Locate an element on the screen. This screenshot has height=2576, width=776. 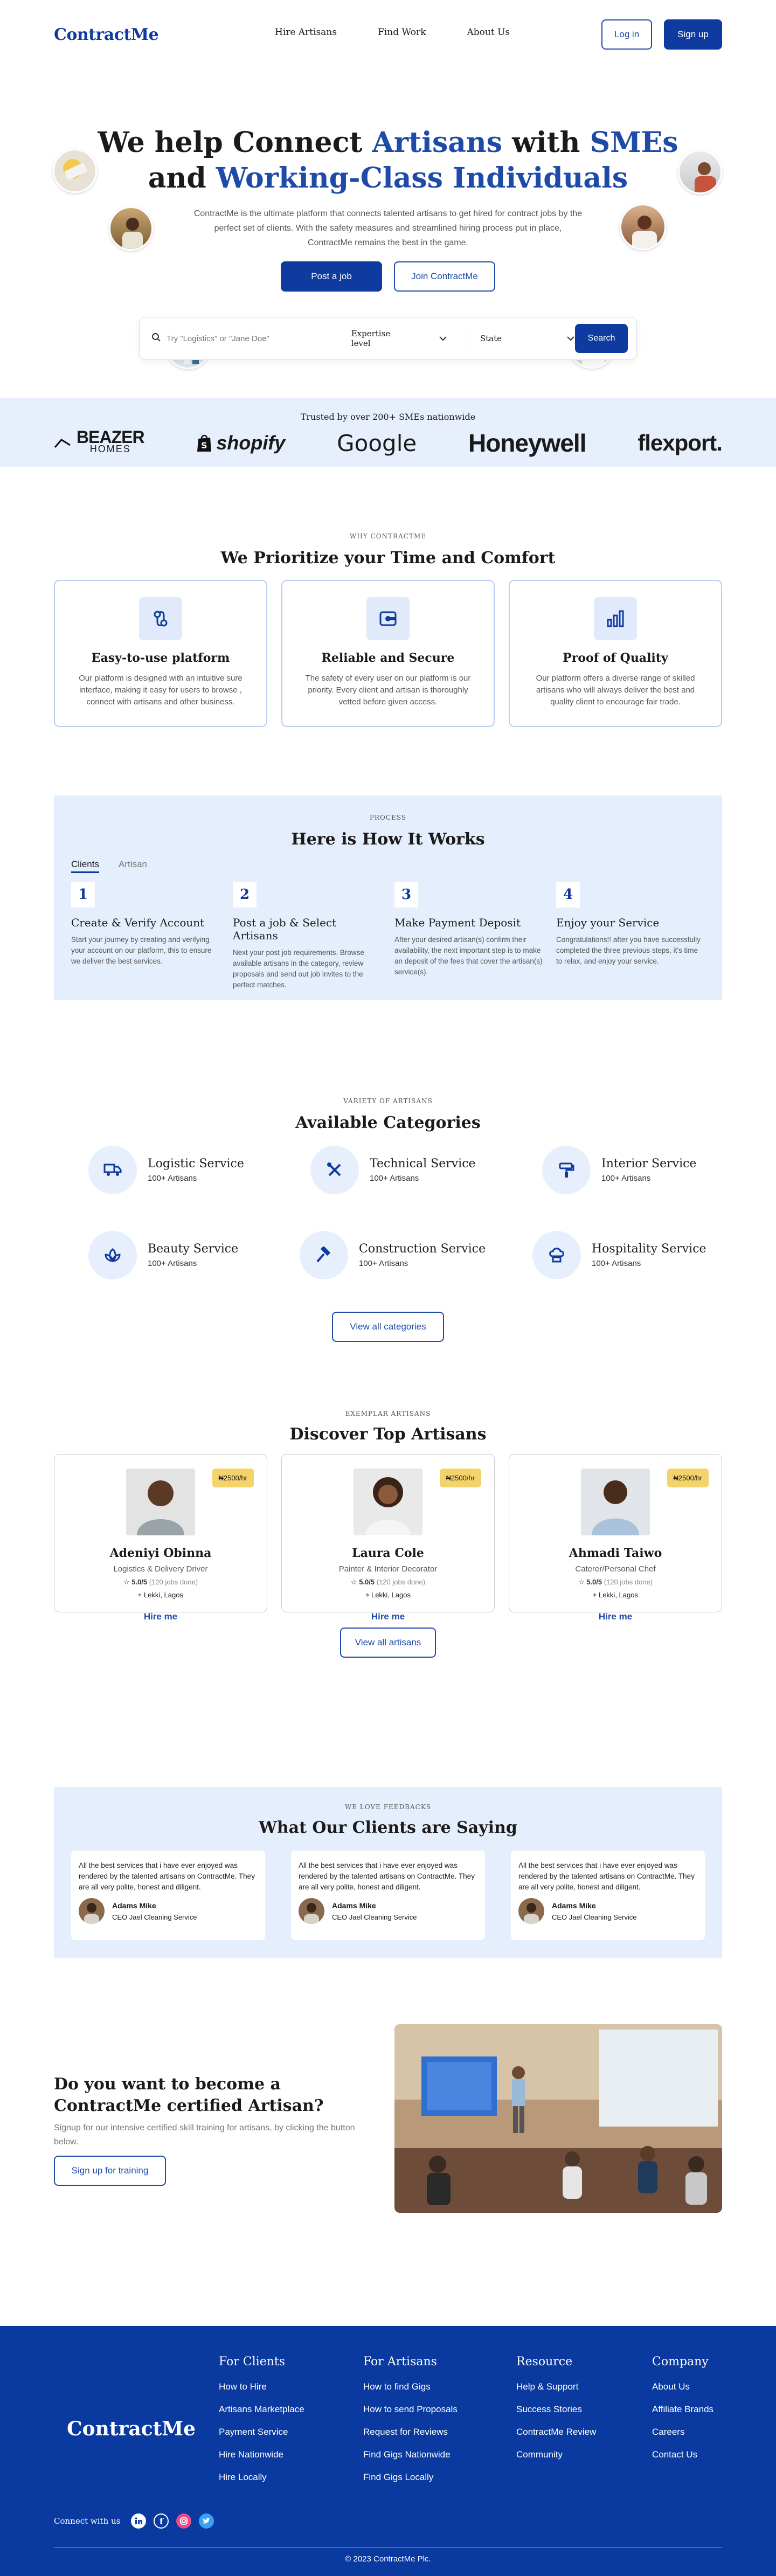
footer-link: Contact Us is located at coordinates (682, 2454).